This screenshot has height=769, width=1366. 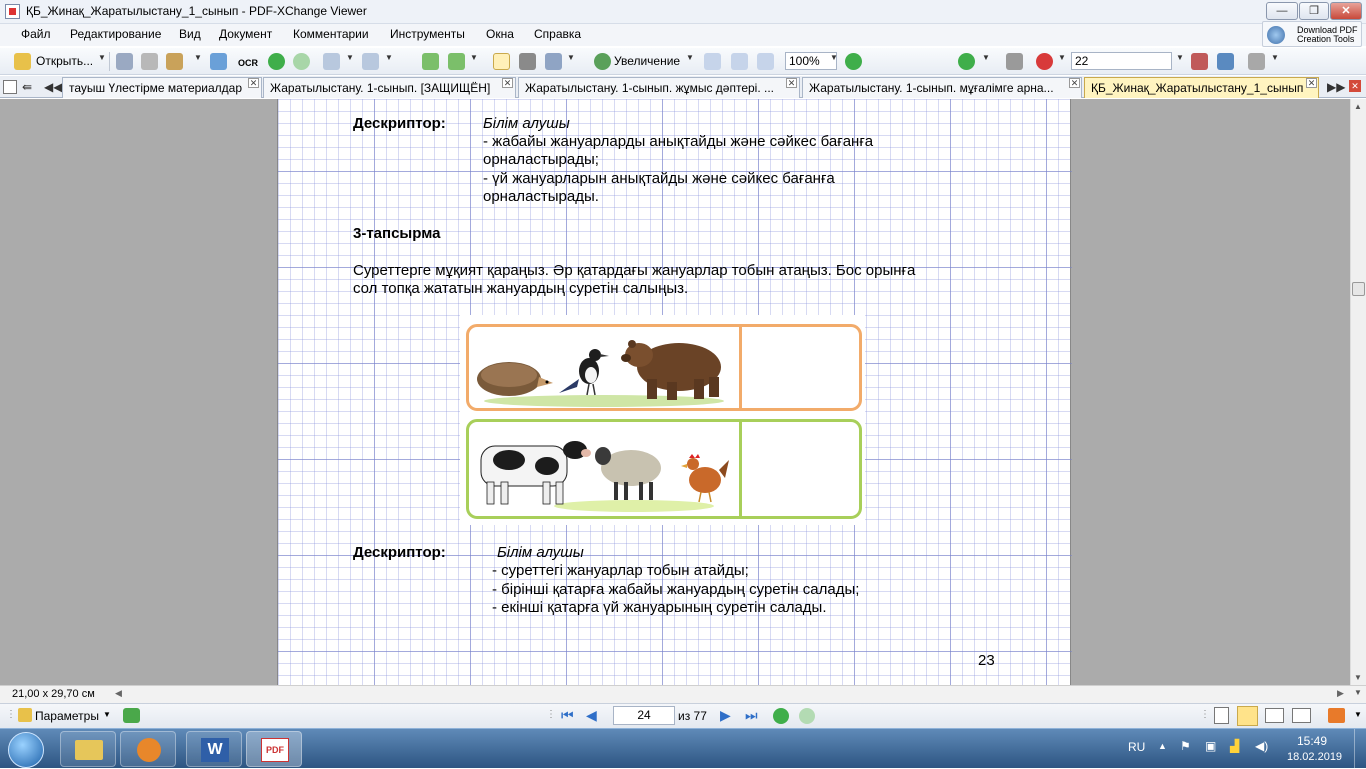 I want to click on select-tool-icon, so click(x=553, y=61).